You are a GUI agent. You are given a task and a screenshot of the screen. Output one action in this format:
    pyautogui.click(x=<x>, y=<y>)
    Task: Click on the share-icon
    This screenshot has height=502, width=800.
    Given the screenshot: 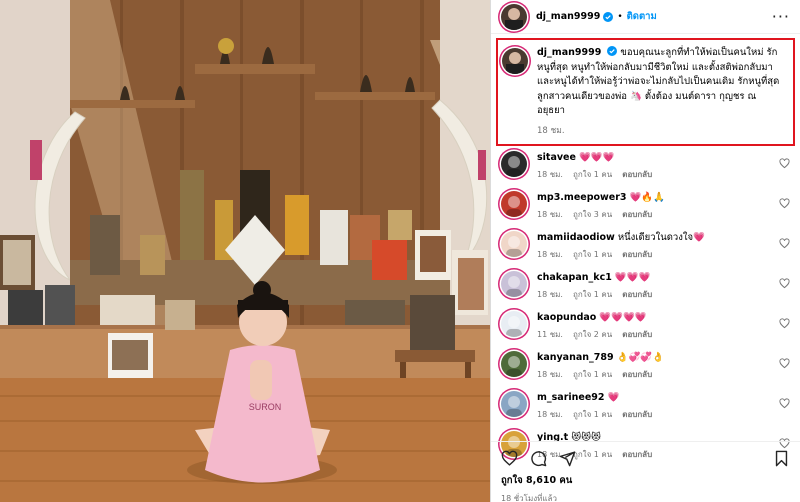 What is the action you would take?
    pyautogui.click(x=567, y=458)
    